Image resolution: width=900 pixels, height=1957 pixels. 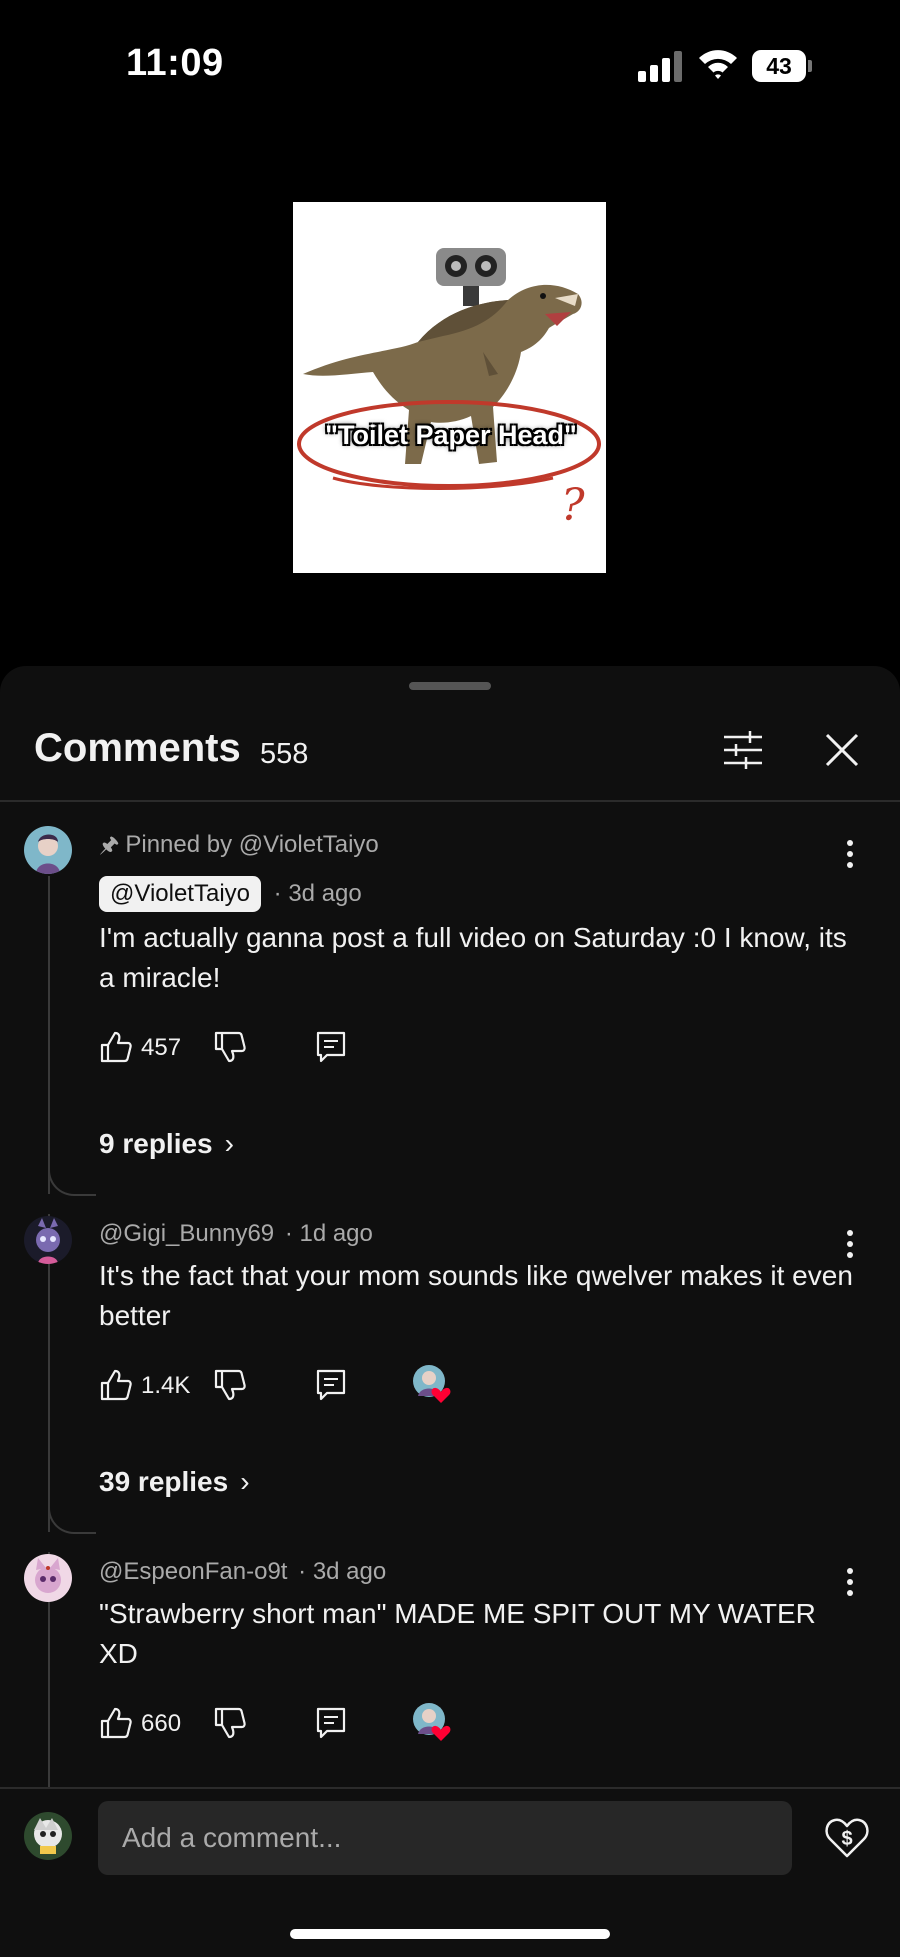 What do you see at coordinates (175, 63) in the screenshot?
I see `status-time: 11:09` at bounding box center [175, 63].